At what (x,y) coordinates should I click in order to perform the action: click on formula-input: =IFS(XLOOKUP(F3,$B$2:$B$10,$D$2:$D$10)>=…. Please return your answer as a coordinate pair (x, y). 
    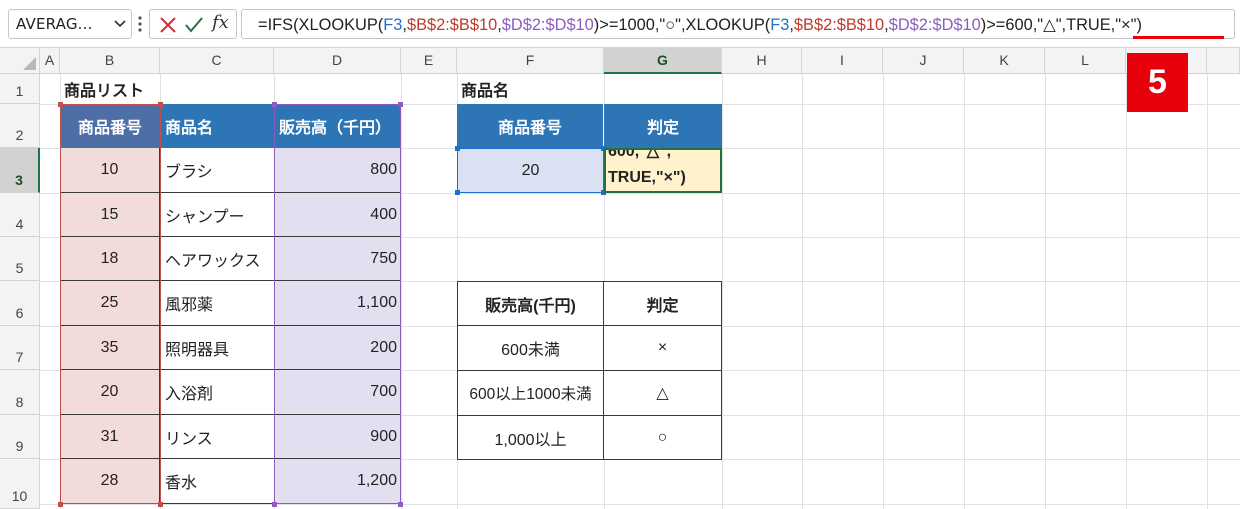
    Looking at the image, I should click on (738, 24).